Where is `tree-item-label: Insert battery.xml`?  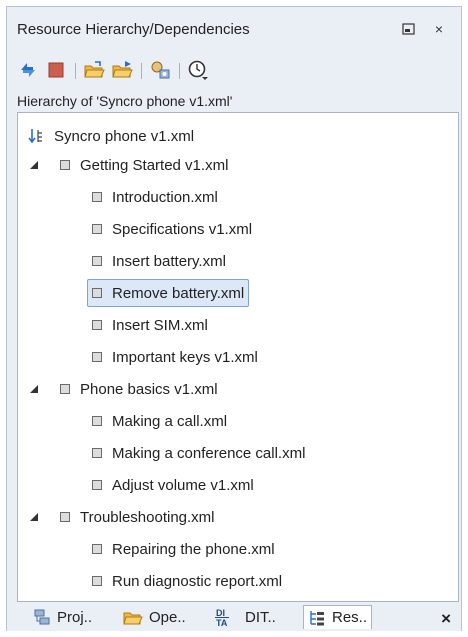 tree-item-label: Insert battery.xml is located at coordinates (169, 261).